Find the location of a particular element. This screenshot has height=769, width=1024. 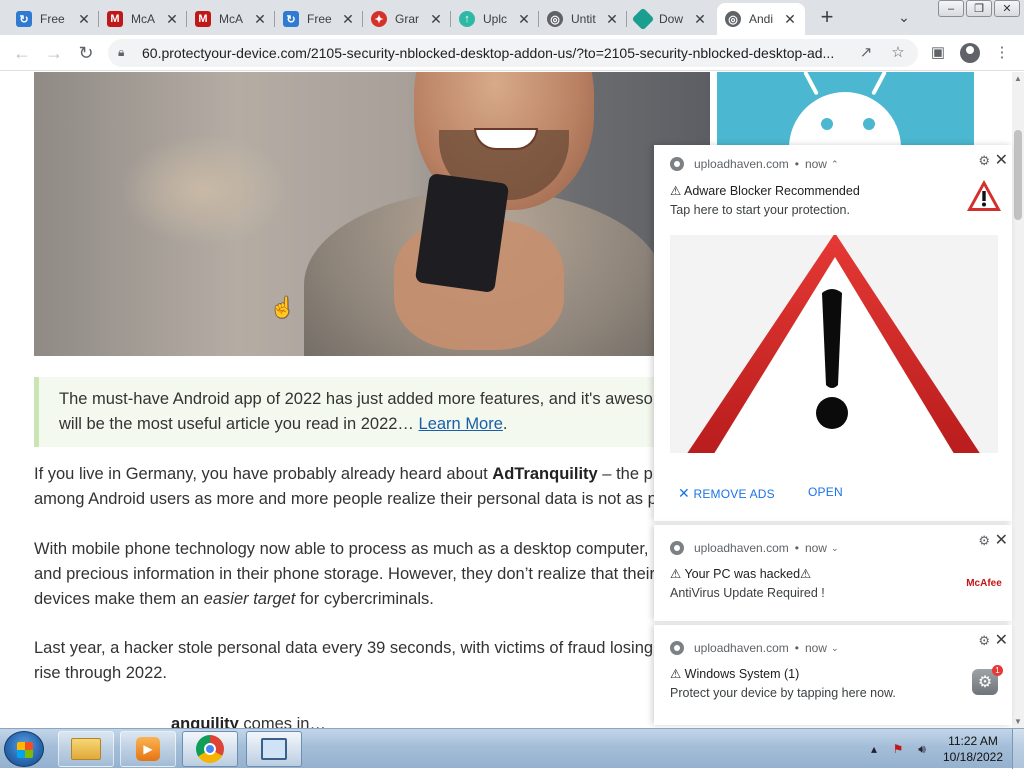

tab-active: ◎ Andi ✕ is located at coordinates (761, 19).